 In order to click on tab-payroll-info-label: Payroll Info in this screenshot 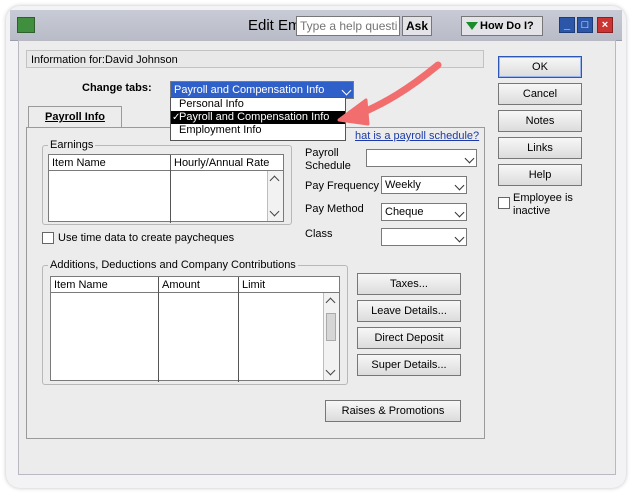, I will do `click(75, 117)`.